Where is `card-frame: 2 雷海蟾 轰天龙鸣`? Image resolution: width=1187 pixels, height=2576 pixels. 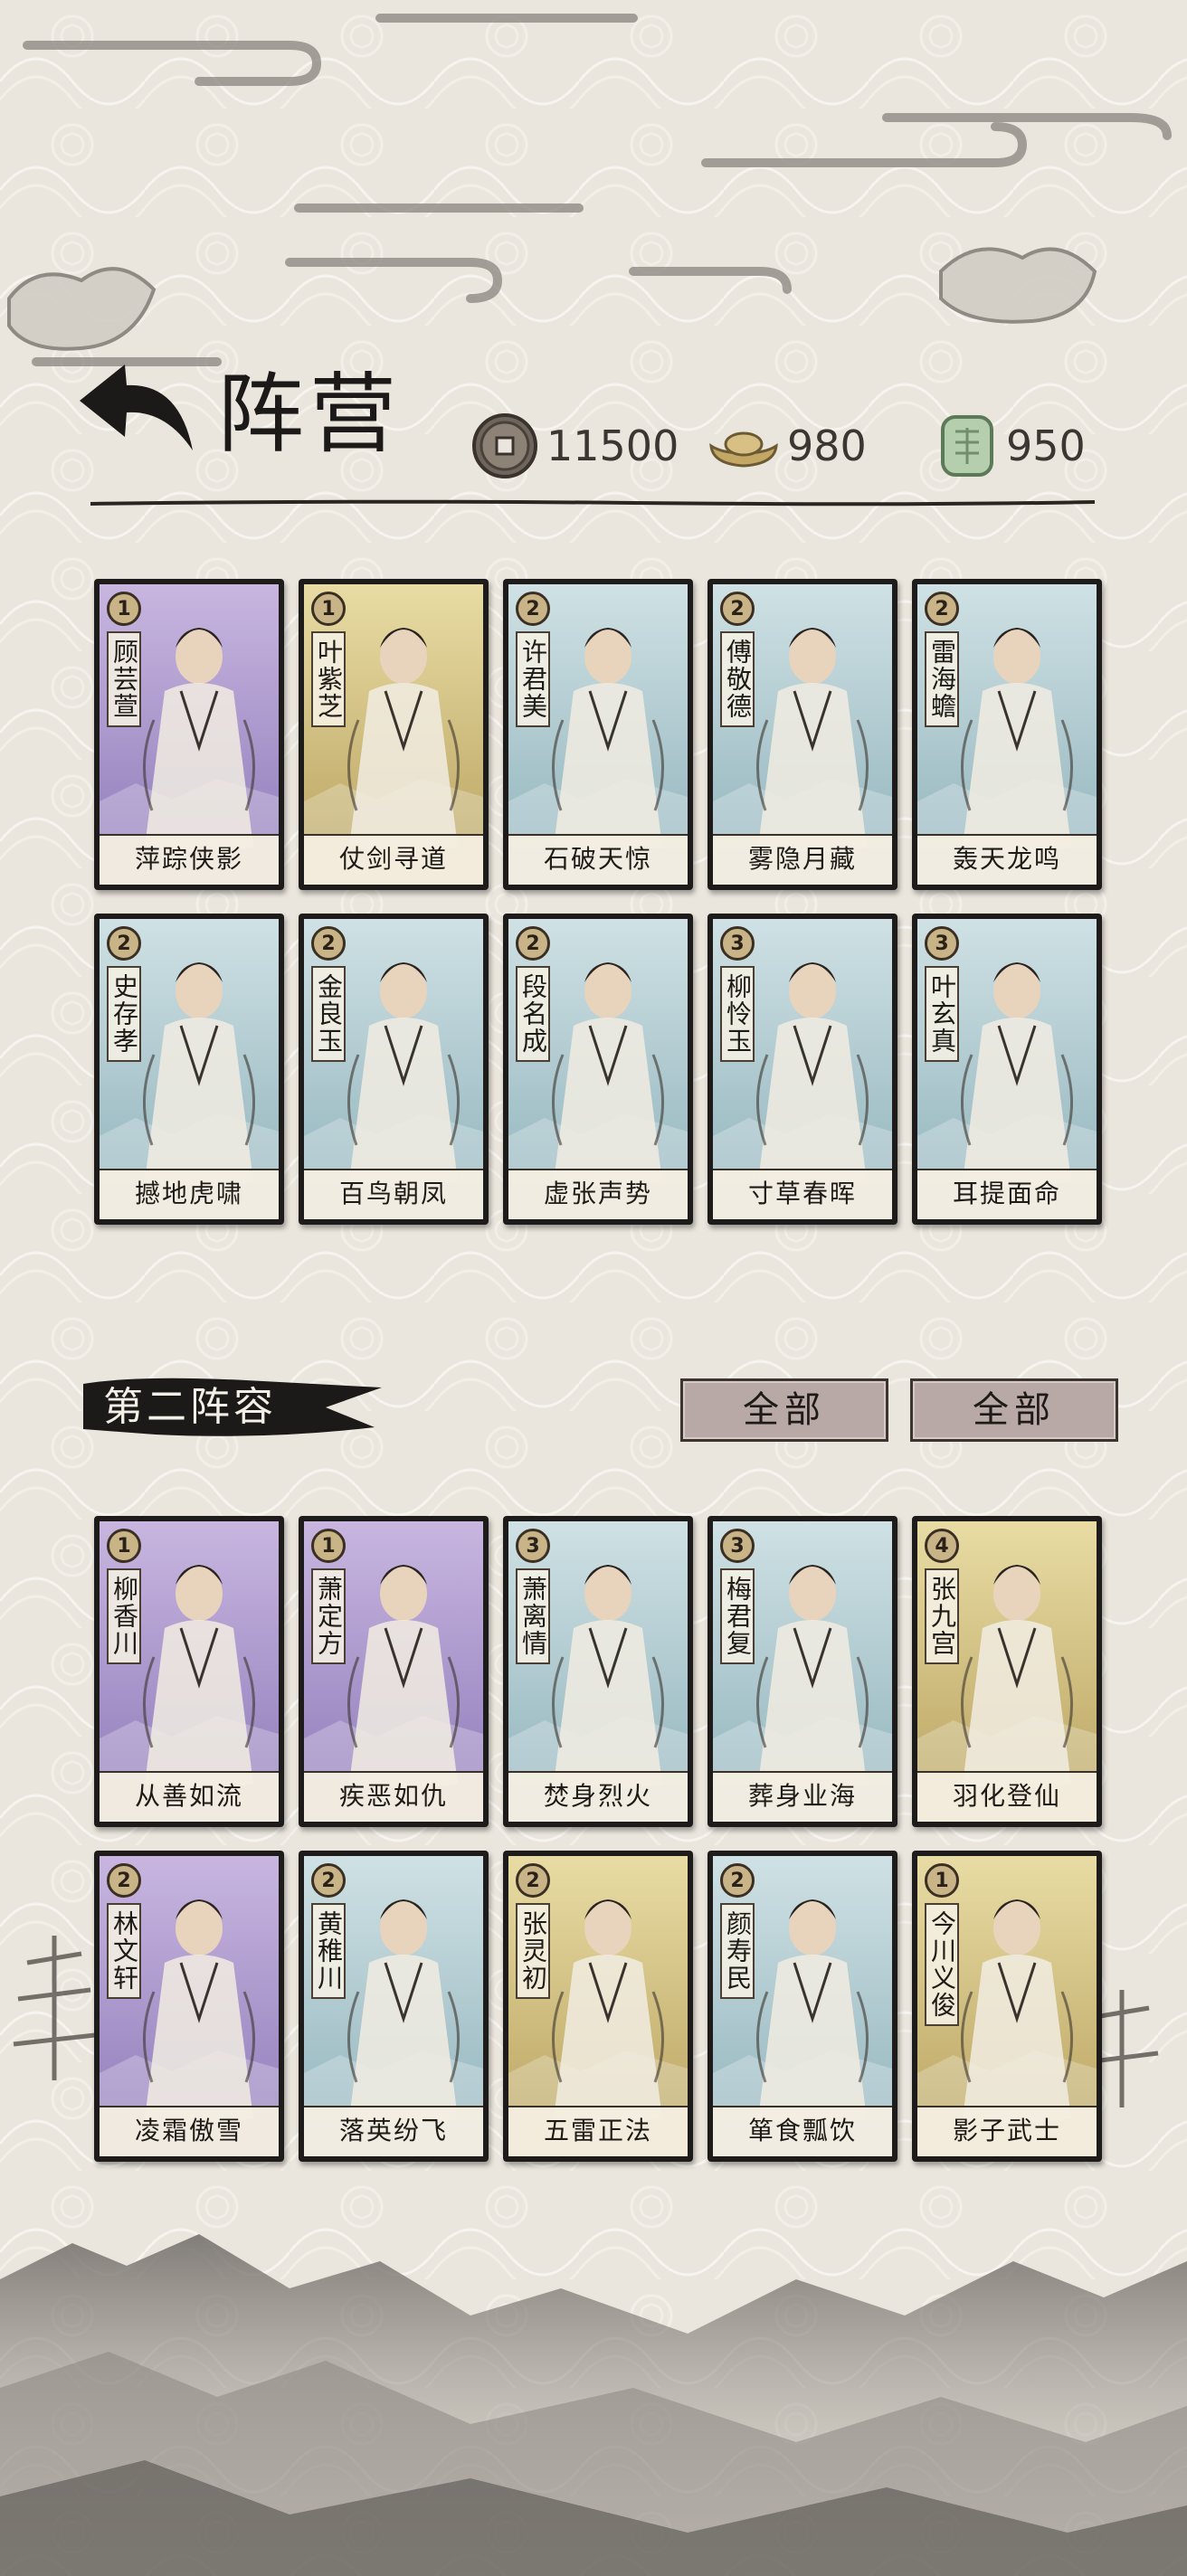 card-frame: 2 雷海蟾 轰天龙鸣 is located at coordinates (1007, 735).